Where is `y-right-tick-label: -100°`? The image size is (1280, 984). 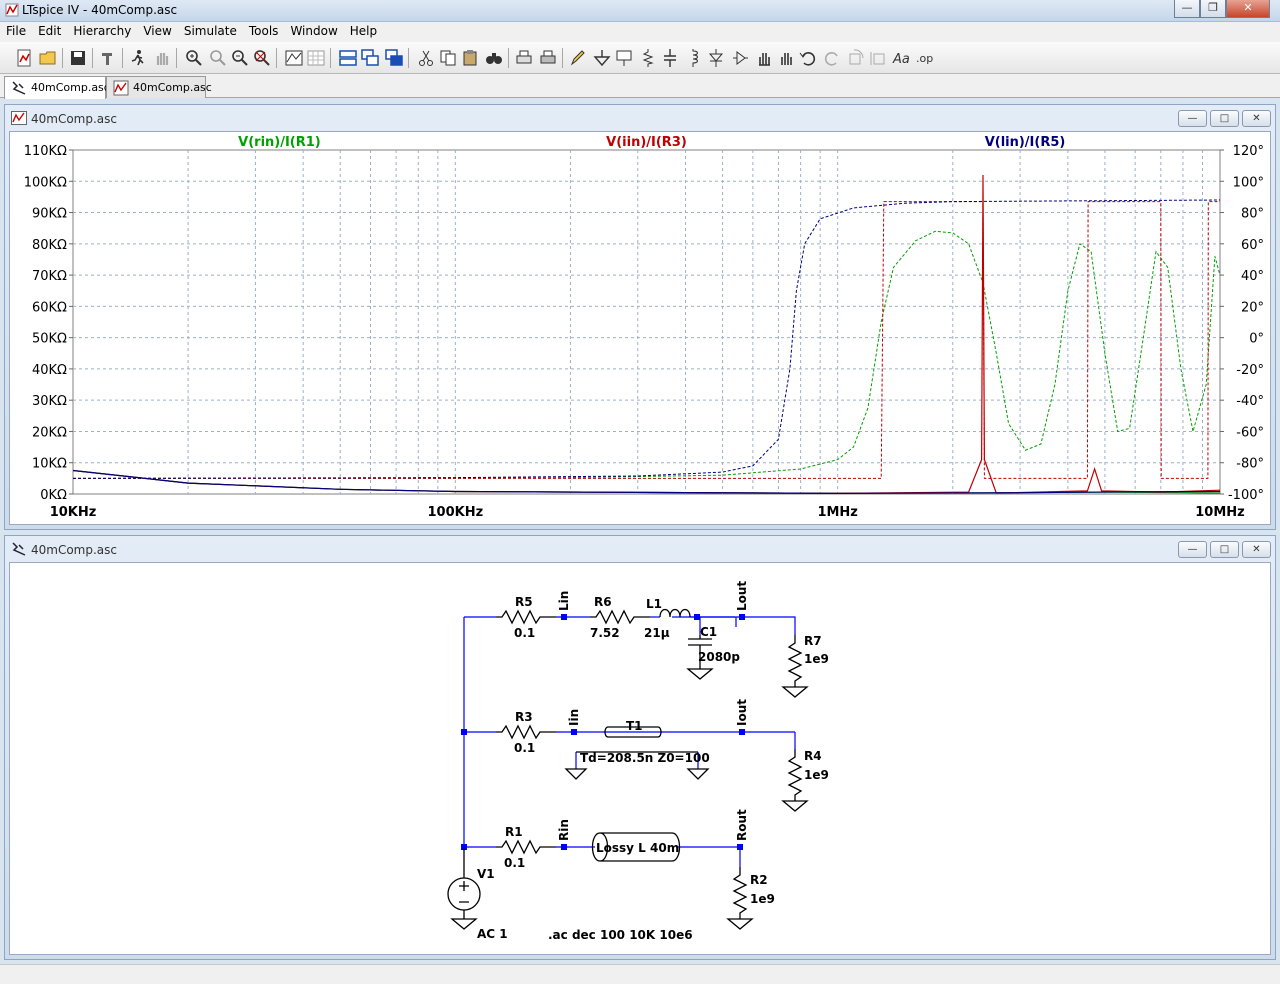
y-right-tick-label: -100° is located at coordinates (1246, 495).